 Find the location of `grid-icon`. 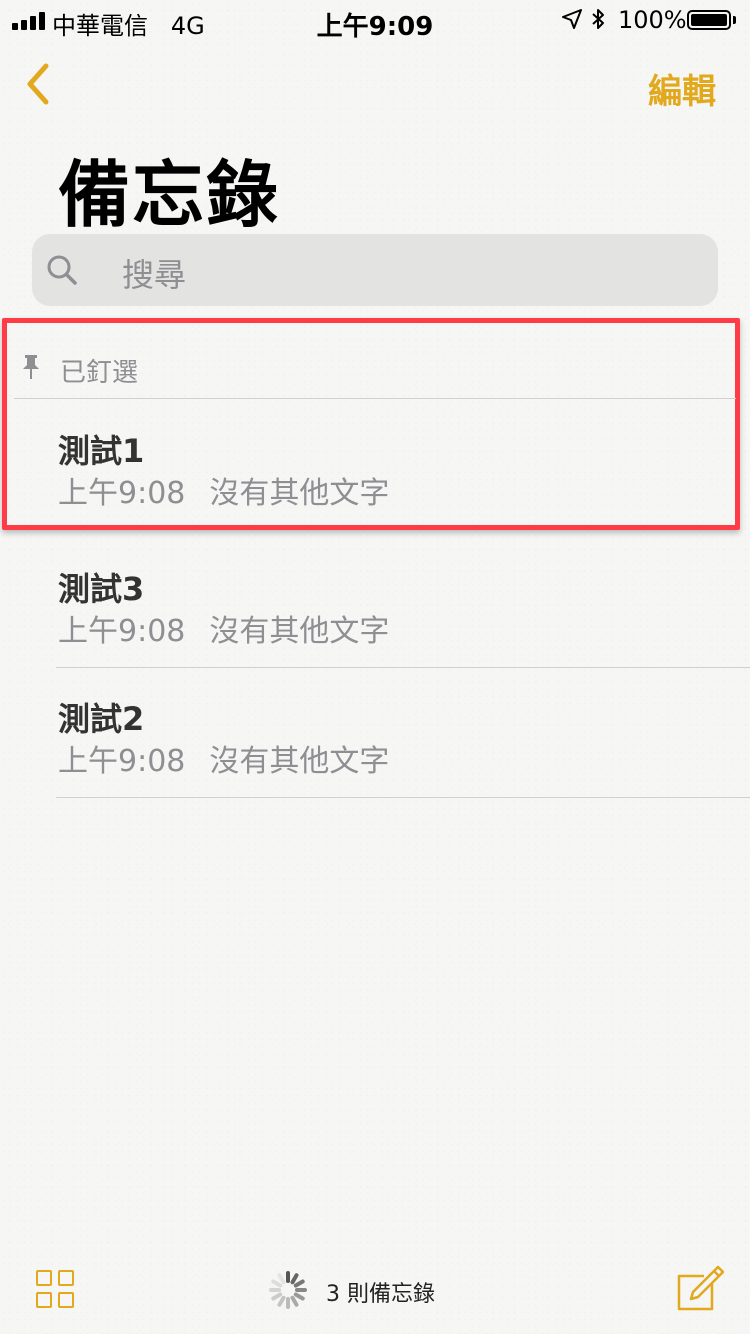

grid-icon is located at coordinates (56, 1290).